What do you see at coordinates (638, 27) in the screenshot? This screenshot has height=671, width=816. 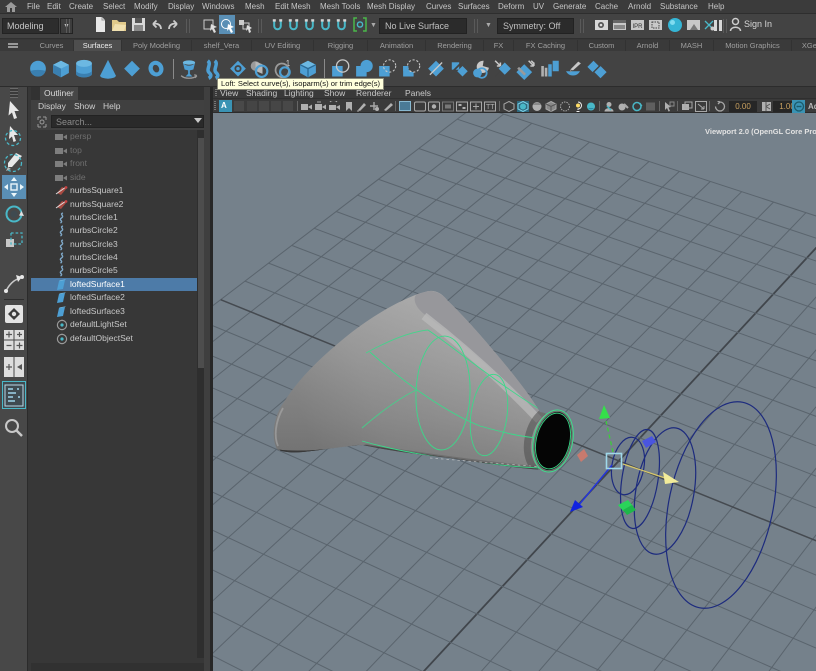 I see `svg-text: IPR` at bounding box center [638, 27].